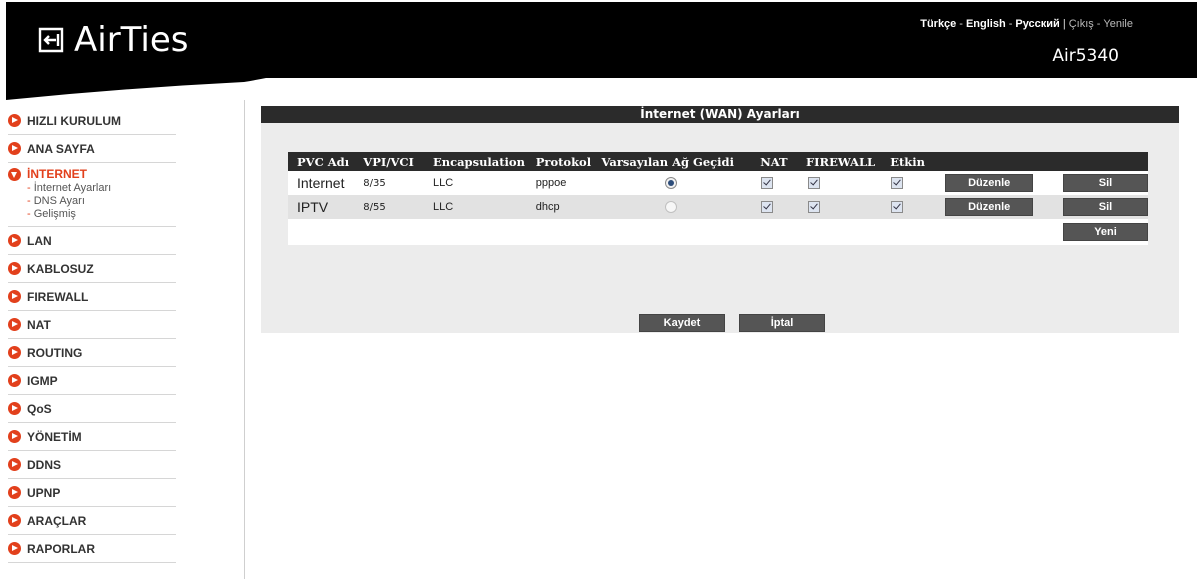  What do you see at coordinates (92, 549) in the screenshot?
I see `nav-raporlar: RAPORLAR` at bounding box center [92, 549].